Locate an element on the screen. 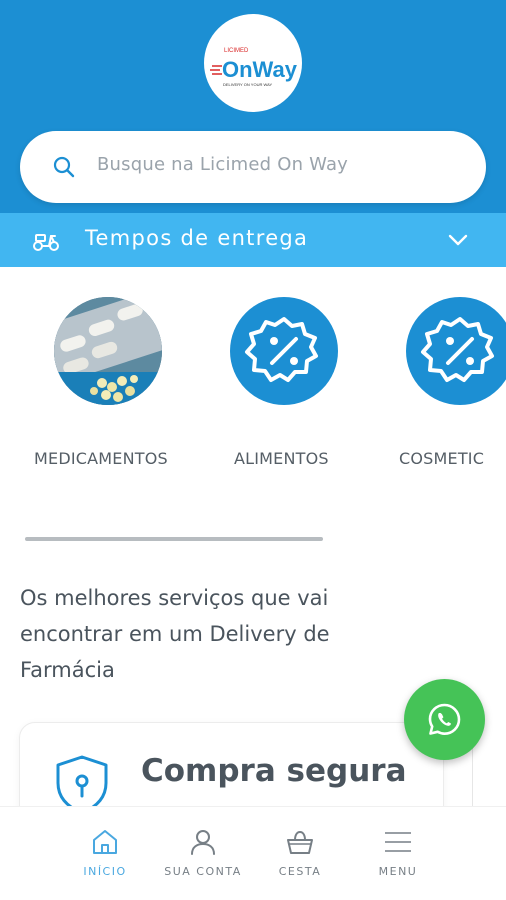 The width and height of the screenshot is (506, 900). nav-item-inicio: INÍCIO is located at coordinates (105, 853).